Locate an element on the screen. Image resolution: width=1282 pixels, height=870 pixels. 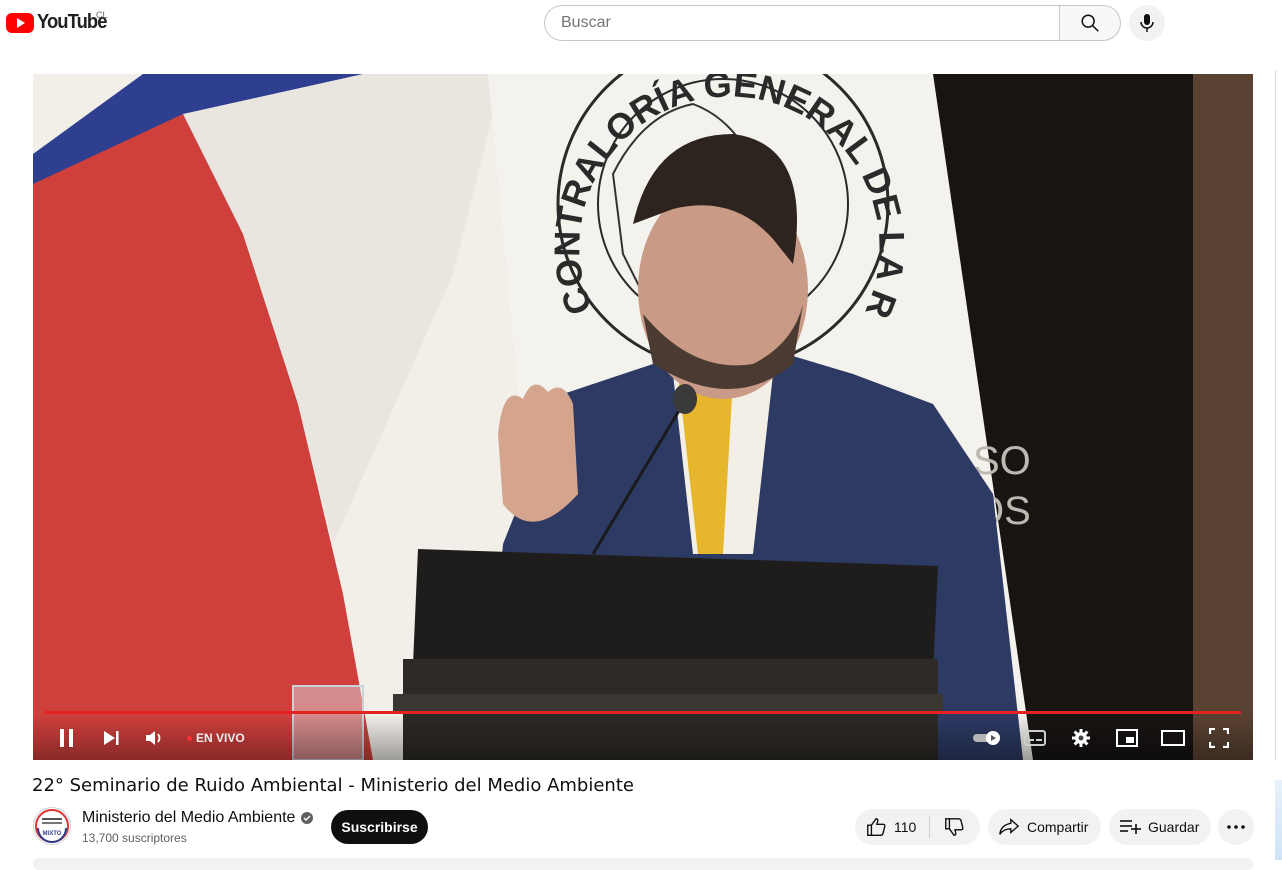
channel-name: Ministerio del Medio Ambiente is located at coordinates (188, 818).